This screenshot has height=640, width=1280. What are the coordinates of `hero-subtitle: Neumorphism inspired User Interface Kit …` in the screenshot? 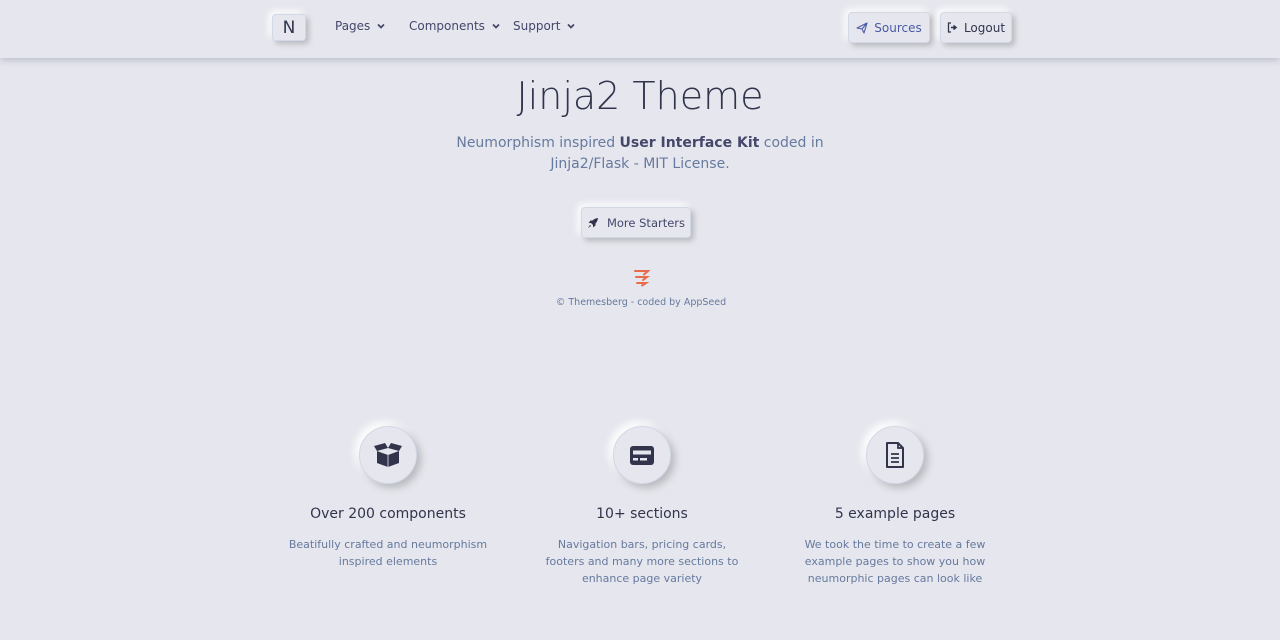 It's located at (640, 154).